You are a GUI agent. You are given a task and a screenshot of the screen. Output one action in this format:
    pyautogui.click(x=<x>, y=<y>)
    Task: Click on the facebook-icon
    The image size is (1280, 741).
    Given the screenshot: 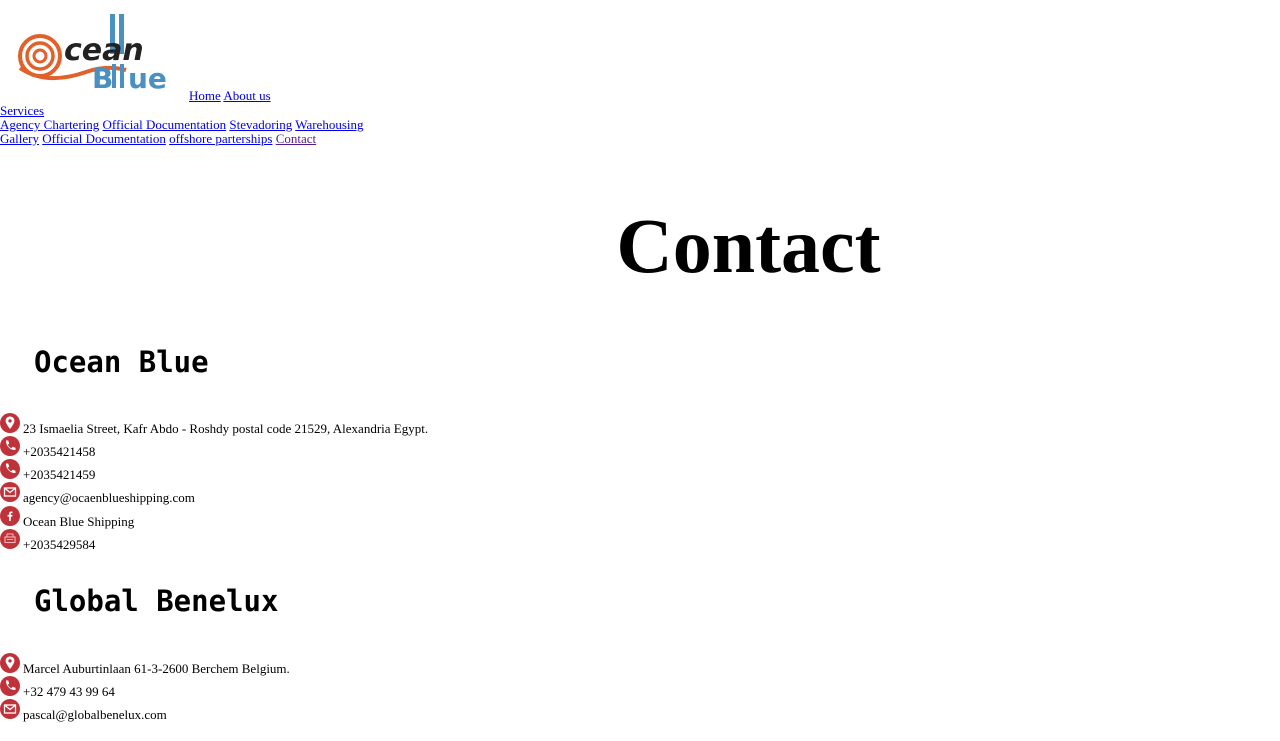 What is the action you would take?
    pyautogui.click(x=10, y=516)
    